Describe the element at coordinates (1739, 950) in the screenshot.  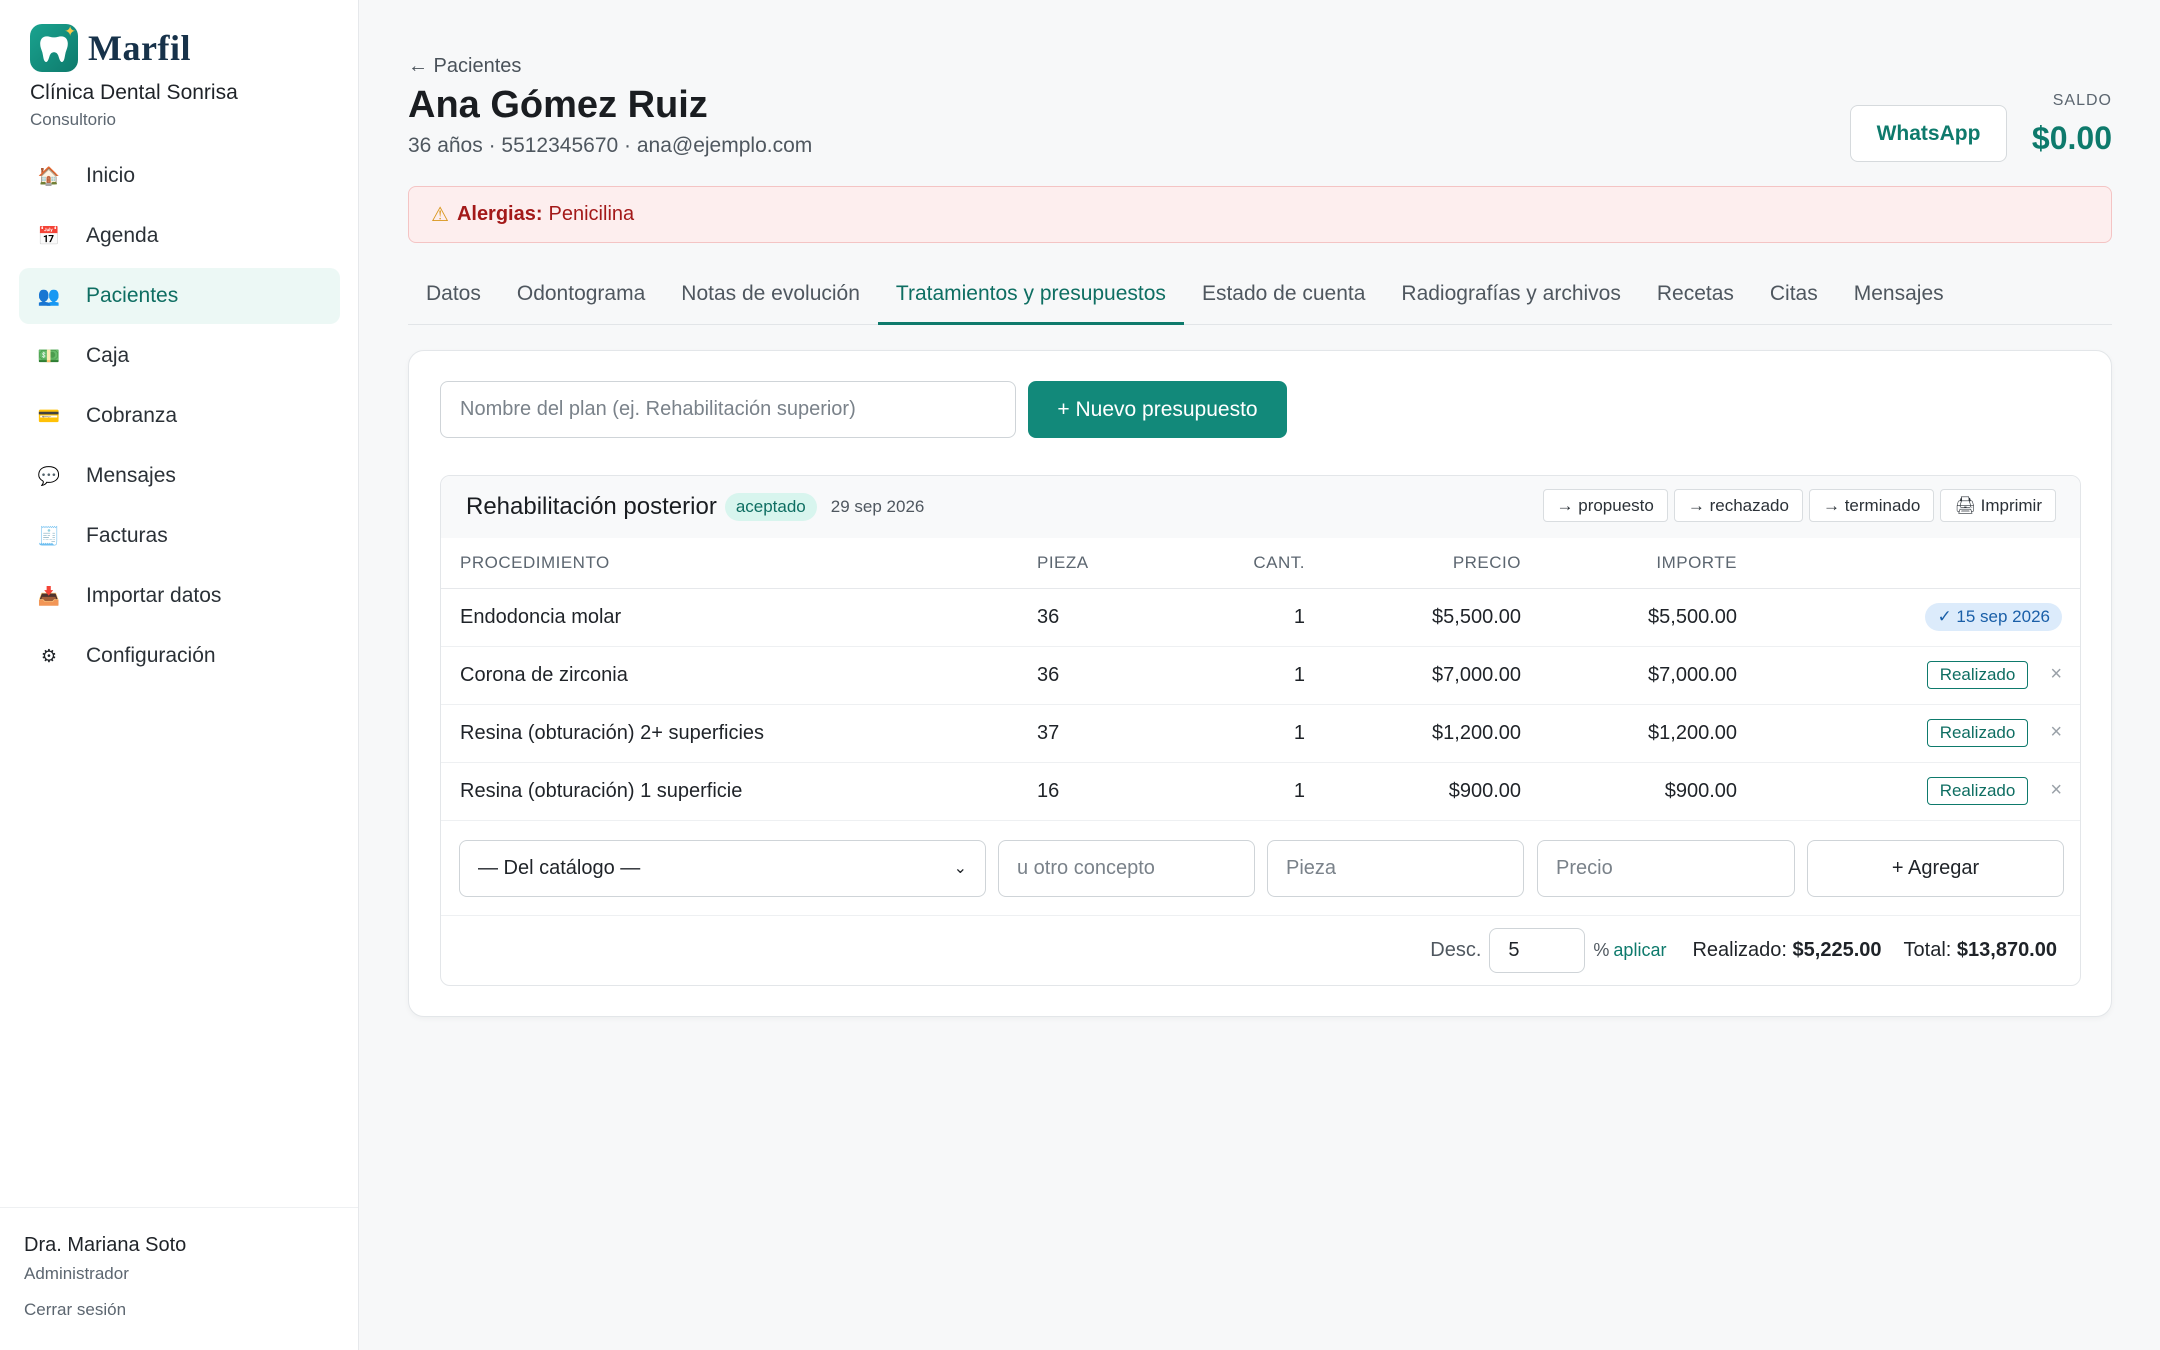
I see `realizado-total-label: Realizado:` at that location.